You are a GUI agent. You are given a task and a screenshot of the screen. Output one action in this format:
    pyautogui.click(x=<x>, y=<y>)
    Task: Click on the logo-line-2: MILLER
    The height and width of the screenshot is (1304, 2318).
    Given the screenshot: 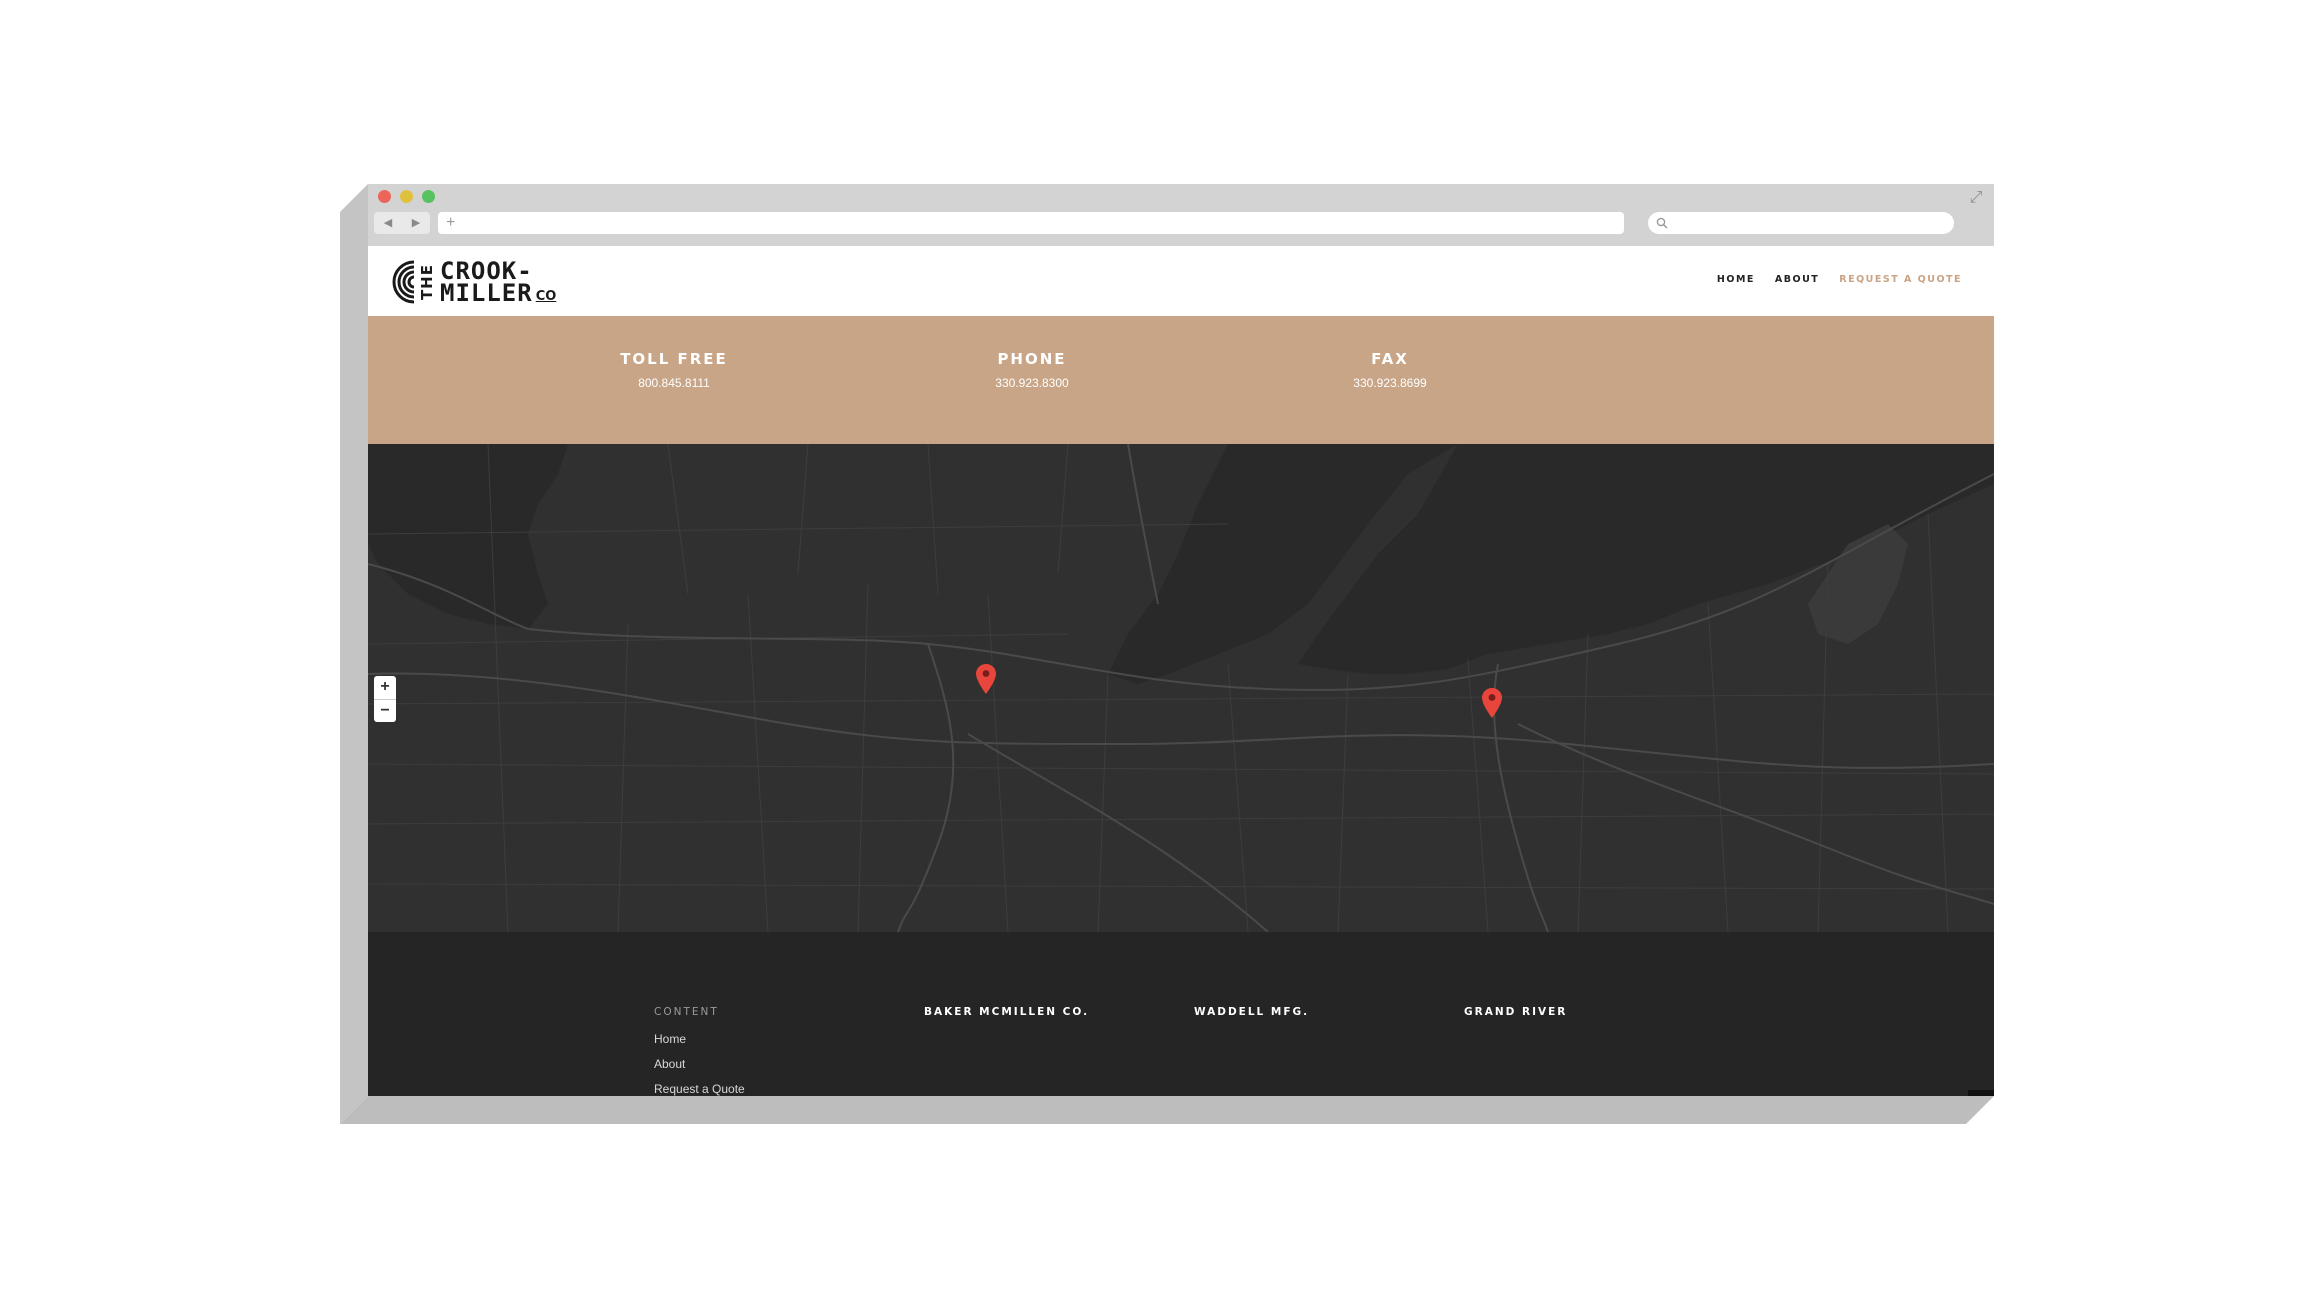 What is the action you would take?
    pyautogui.click(x=486, y=293)
    